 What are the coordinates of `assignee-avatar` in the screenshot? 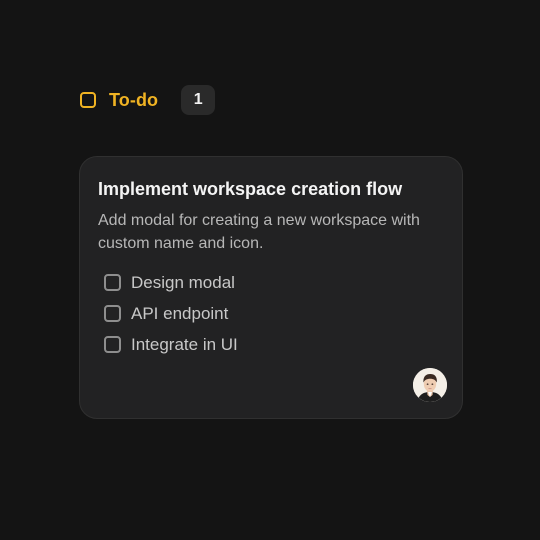 It's located at (430, 385).